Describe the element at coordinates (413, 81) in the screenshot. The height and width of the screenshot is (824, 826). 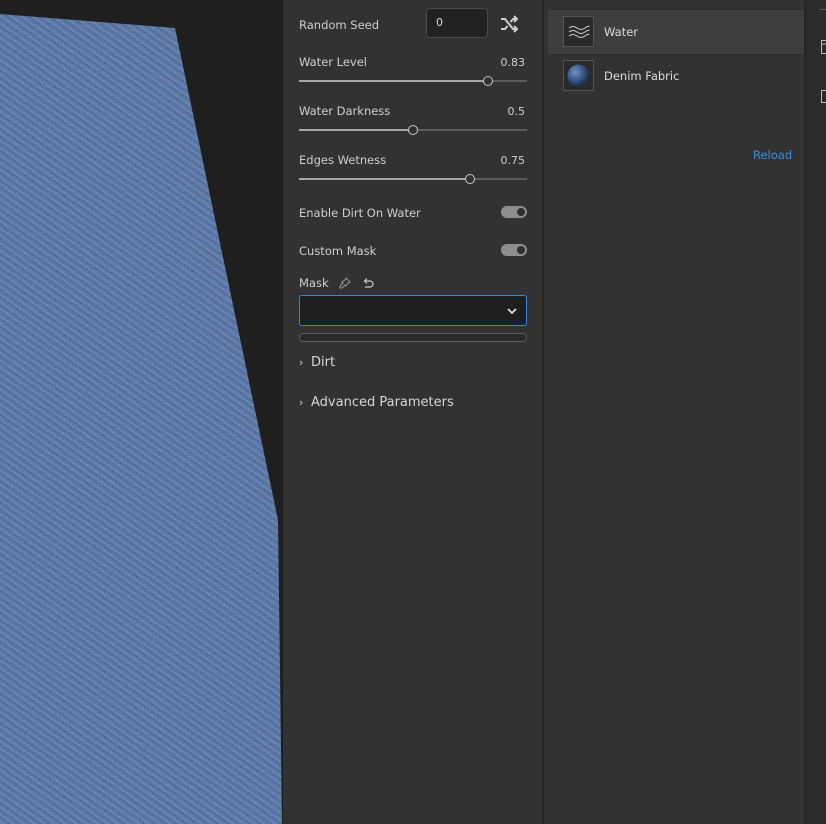
I see `water-level-slider` at that location.